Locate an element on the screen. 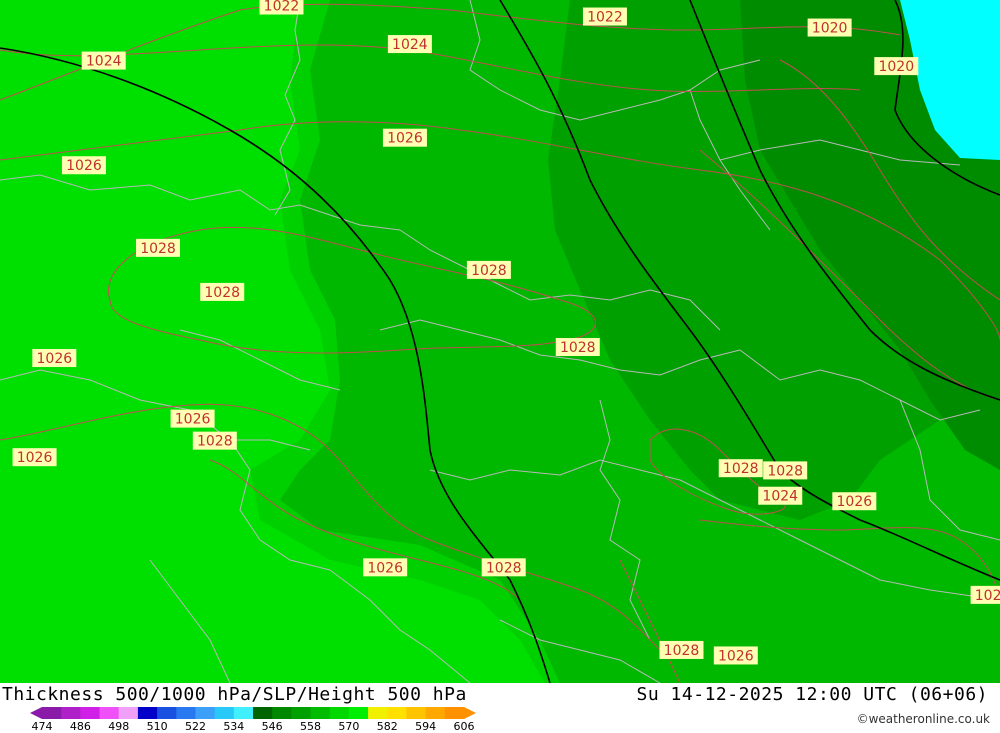 This screenshot has height=733, width=1000. legend-tick-label: 486 is located at coordinates (80, 726).